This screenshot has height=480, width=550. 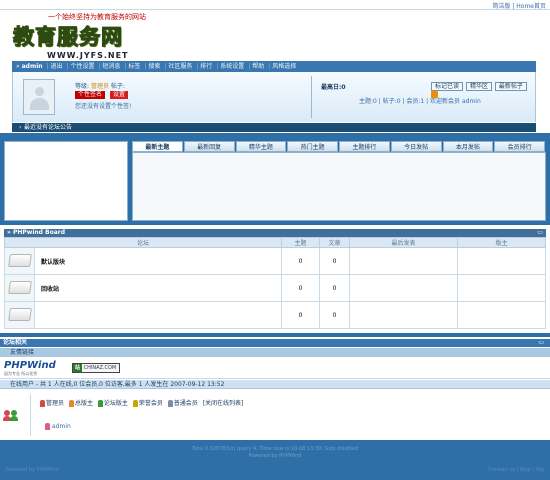 What do you see at coordinates (32, 66) in the screenshot?
I see `nav-username: admin` at bounding box center [32, 66].